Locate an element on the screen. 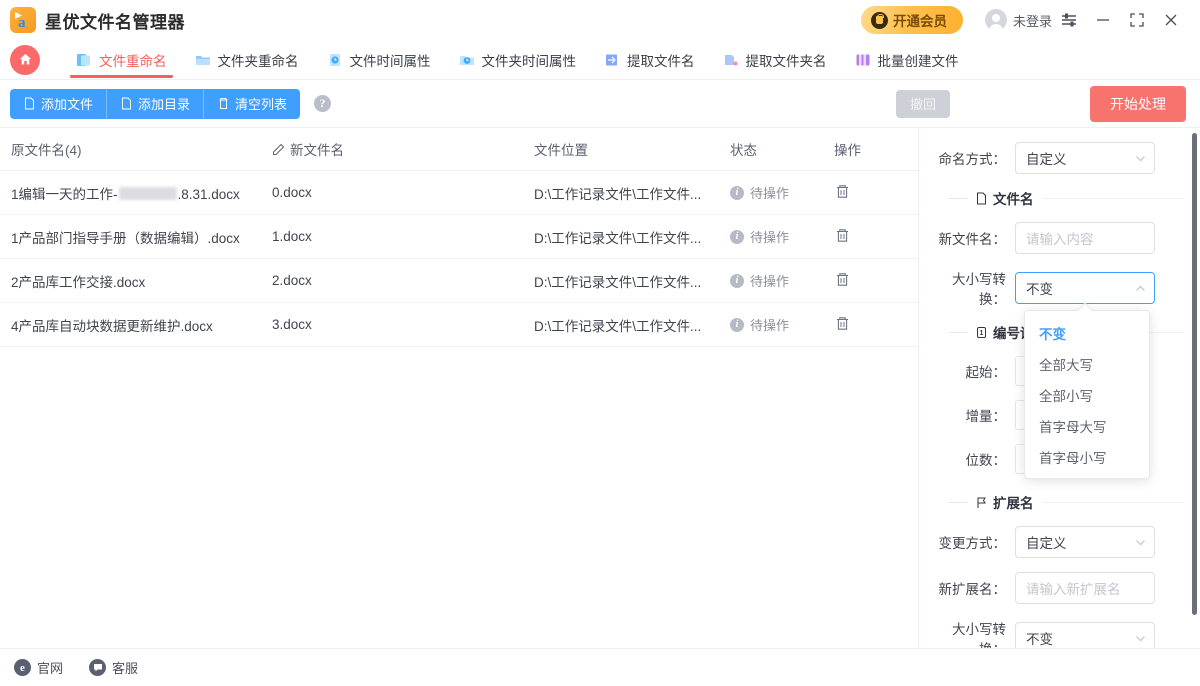 Image resolution: width=1200 pixels, height=686 pixels. number-icon: 1 is located at coordinates (981, 332).